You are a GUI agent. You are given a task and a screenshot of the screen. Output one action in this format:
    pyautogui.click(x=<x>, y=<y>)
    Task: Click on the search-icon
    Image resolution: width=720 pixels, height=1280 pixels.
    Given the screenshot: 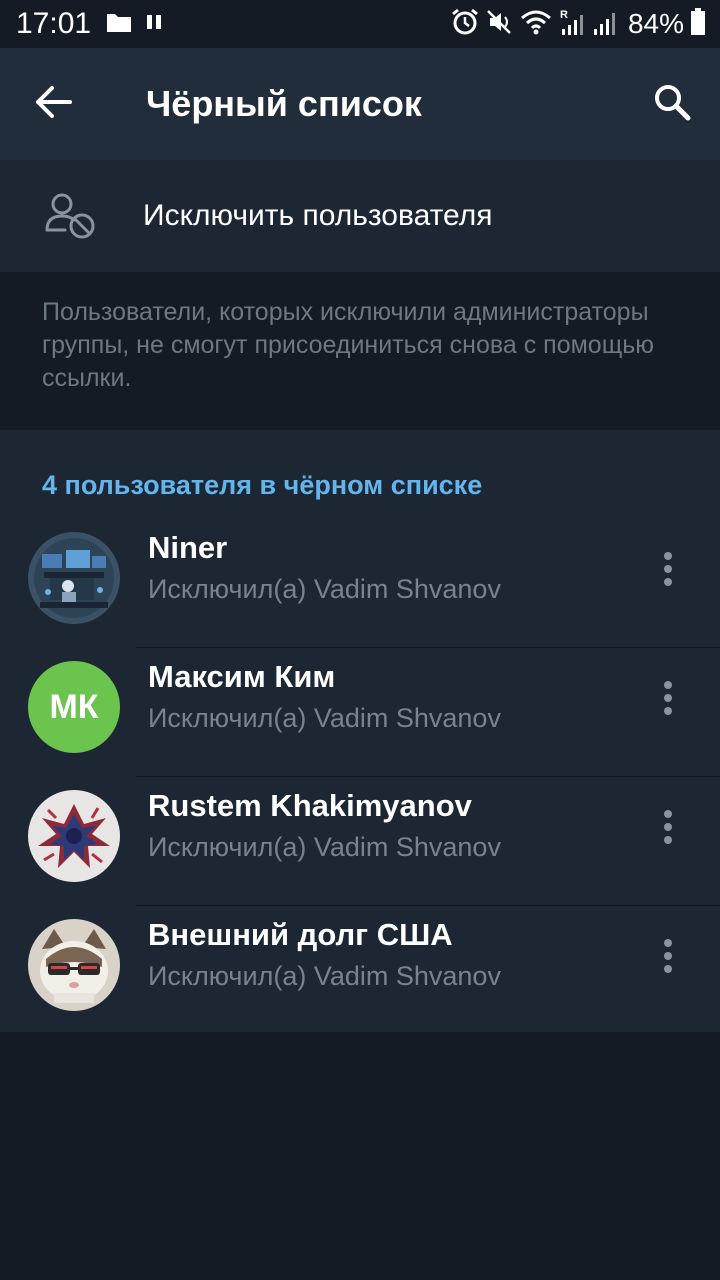 What is the action you would take?
    pyautogui.click(x=672, y=104)
    